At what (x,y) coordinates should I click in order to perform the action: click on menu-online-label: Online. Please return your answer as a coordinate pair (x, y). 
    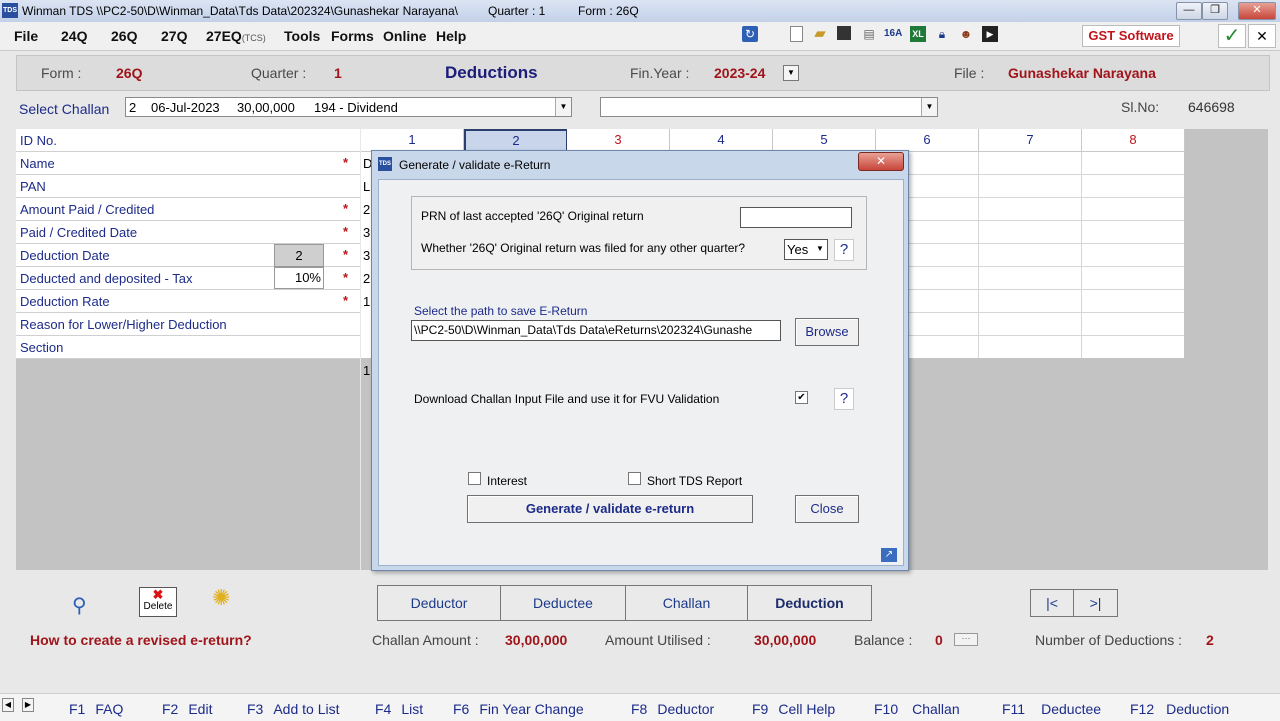
    Looking at the image, I should click on (405, 36).